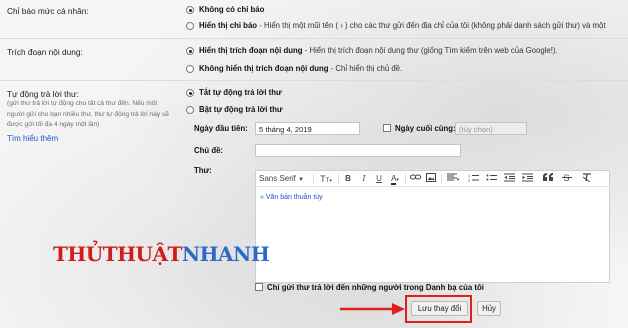 The image size is (628, 328). Describe the element at coordinates (491, 128) in the screenshot. I see `last-day-input: (tùy chọn)` at that location.